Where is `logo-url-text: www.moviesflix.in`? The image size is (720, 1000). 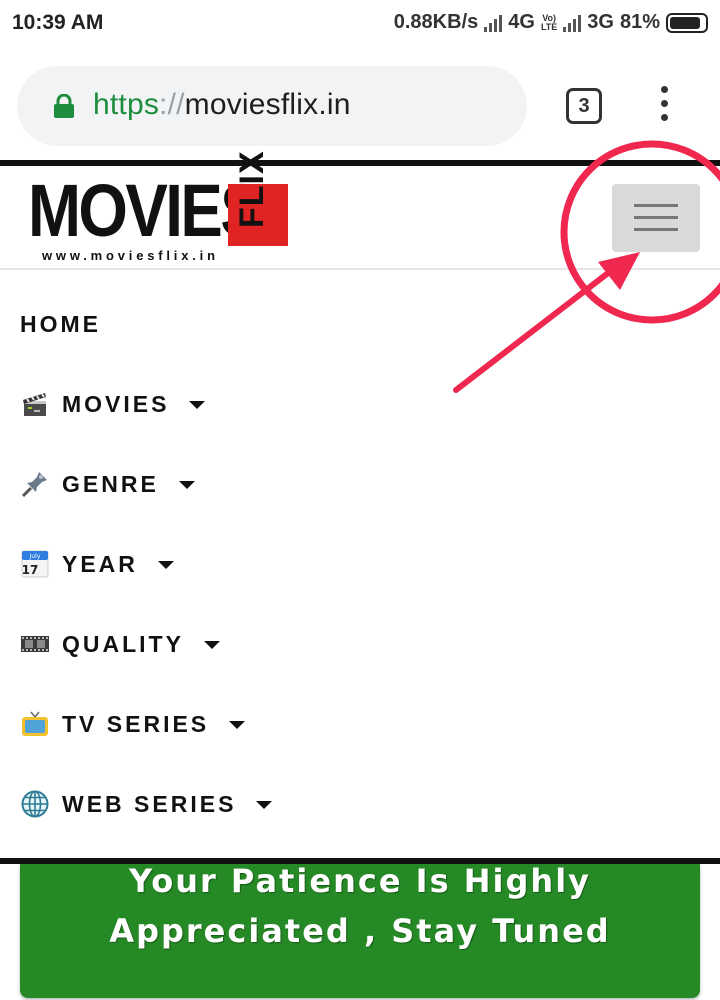
logo-url-text: www.moviesflix.in is located at coordinates (130, 255).